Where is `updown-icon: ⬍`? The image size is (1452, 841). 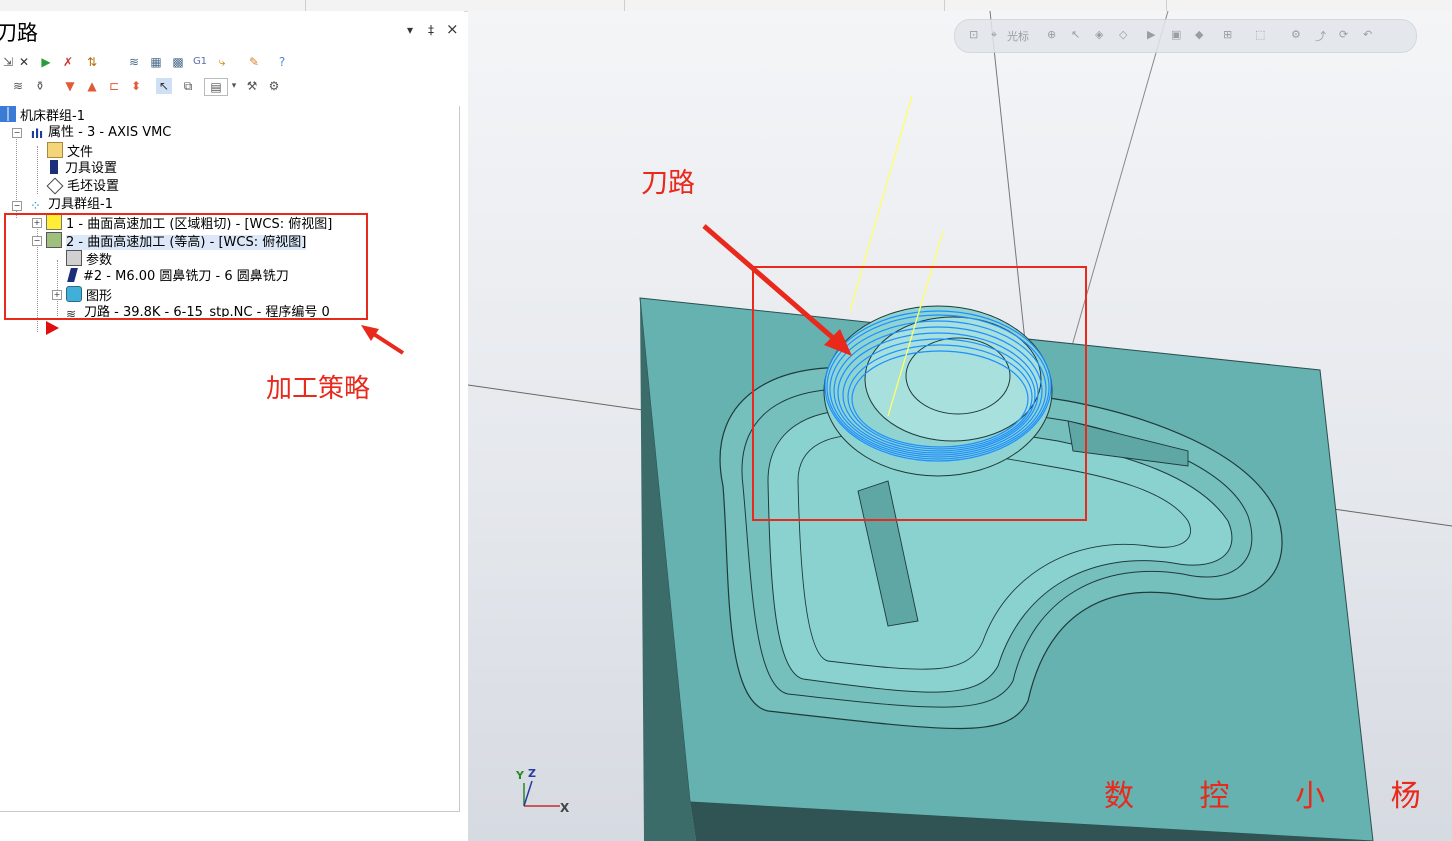
updown-icon: ⬍ is located at coordinates (136, 86).